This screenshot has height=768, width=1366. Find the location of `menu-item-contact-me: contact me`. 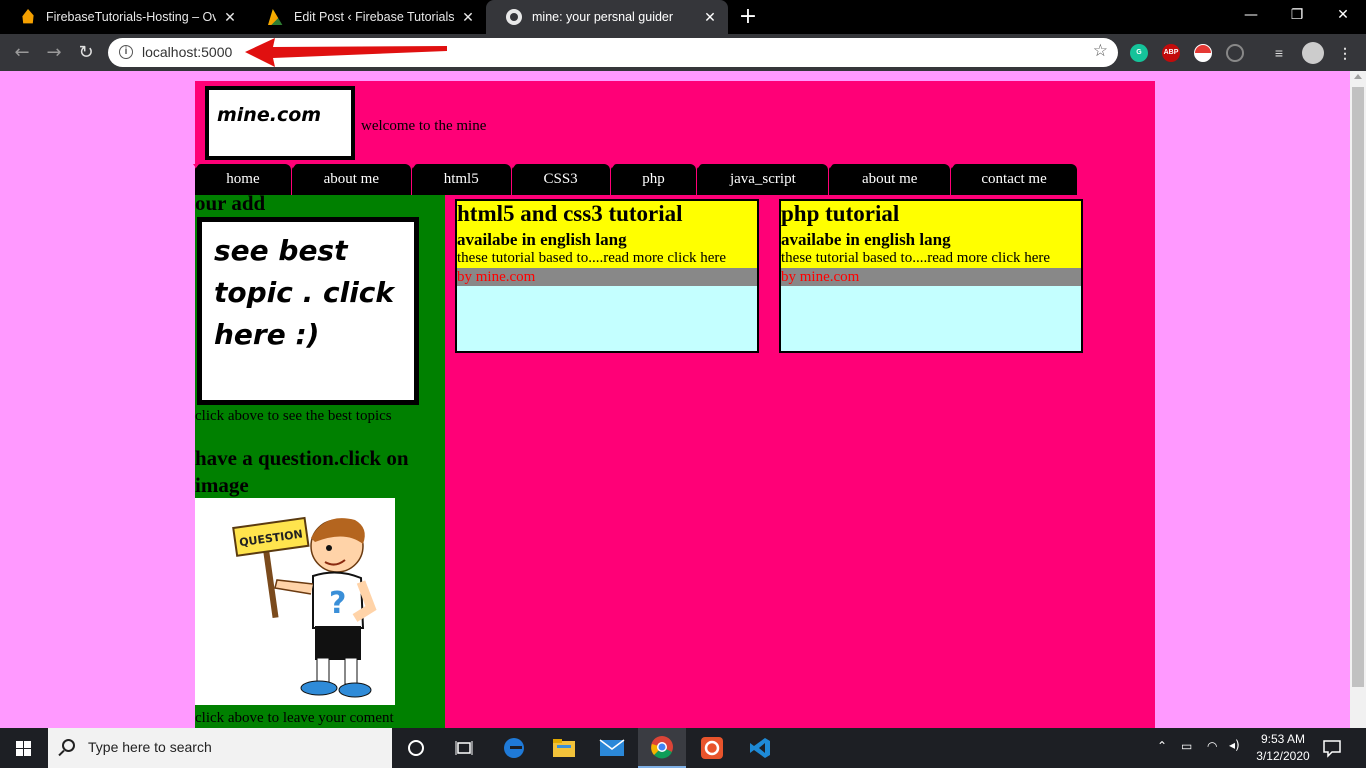

menu-item-contact-me: contact me is located at coordinates (1013, 179).